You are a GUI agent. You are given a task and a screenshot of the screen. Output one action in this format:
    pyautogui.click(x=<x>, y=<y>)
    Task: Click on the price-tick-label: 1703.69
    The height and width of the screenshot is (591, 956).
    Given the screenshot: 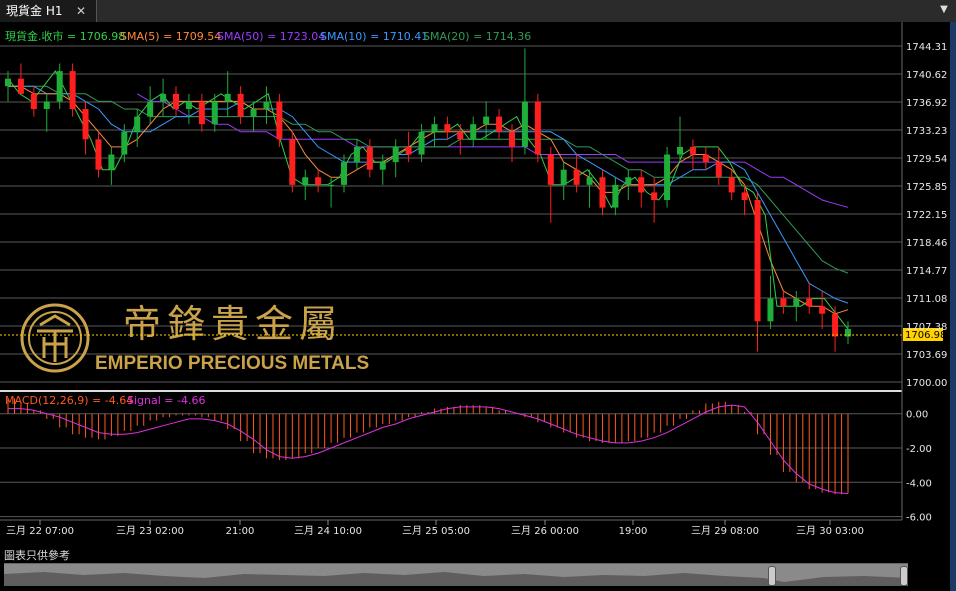 What is the action you would take?
    pyautogui.click(x=926, y=355)
    